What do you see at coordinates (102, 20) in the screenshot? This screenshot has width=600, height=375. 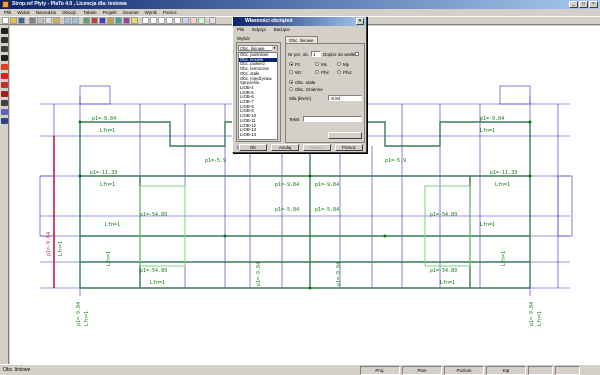 I see `beam-icon` at bounding box center [102, 20].